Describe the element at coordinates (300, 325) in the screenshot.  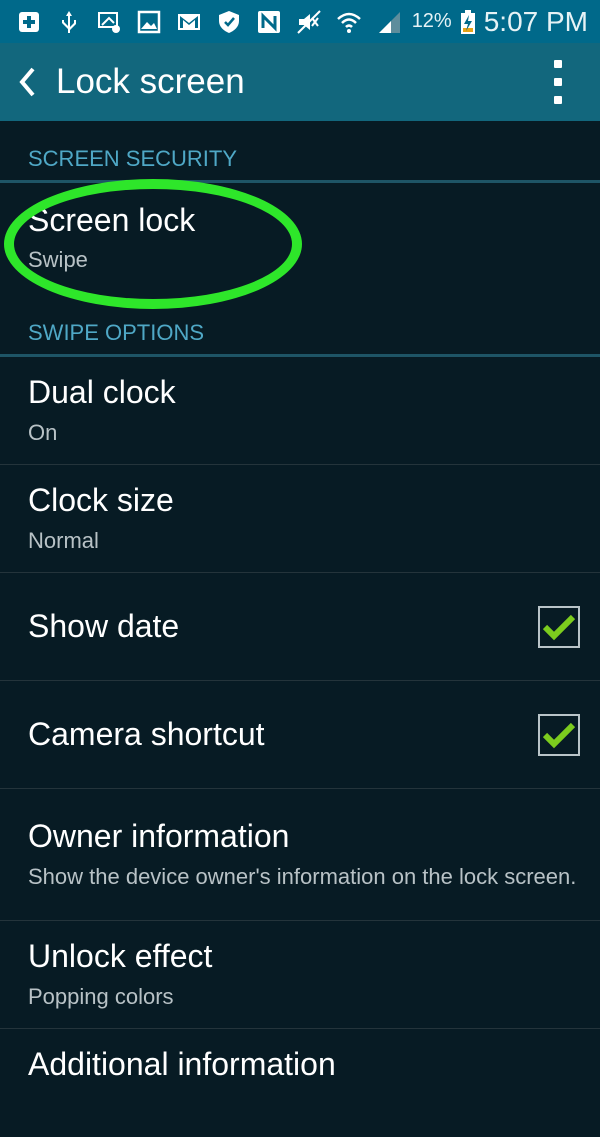
I see `section-header-swipe-options: SWIPE OPTIONS` at that location.